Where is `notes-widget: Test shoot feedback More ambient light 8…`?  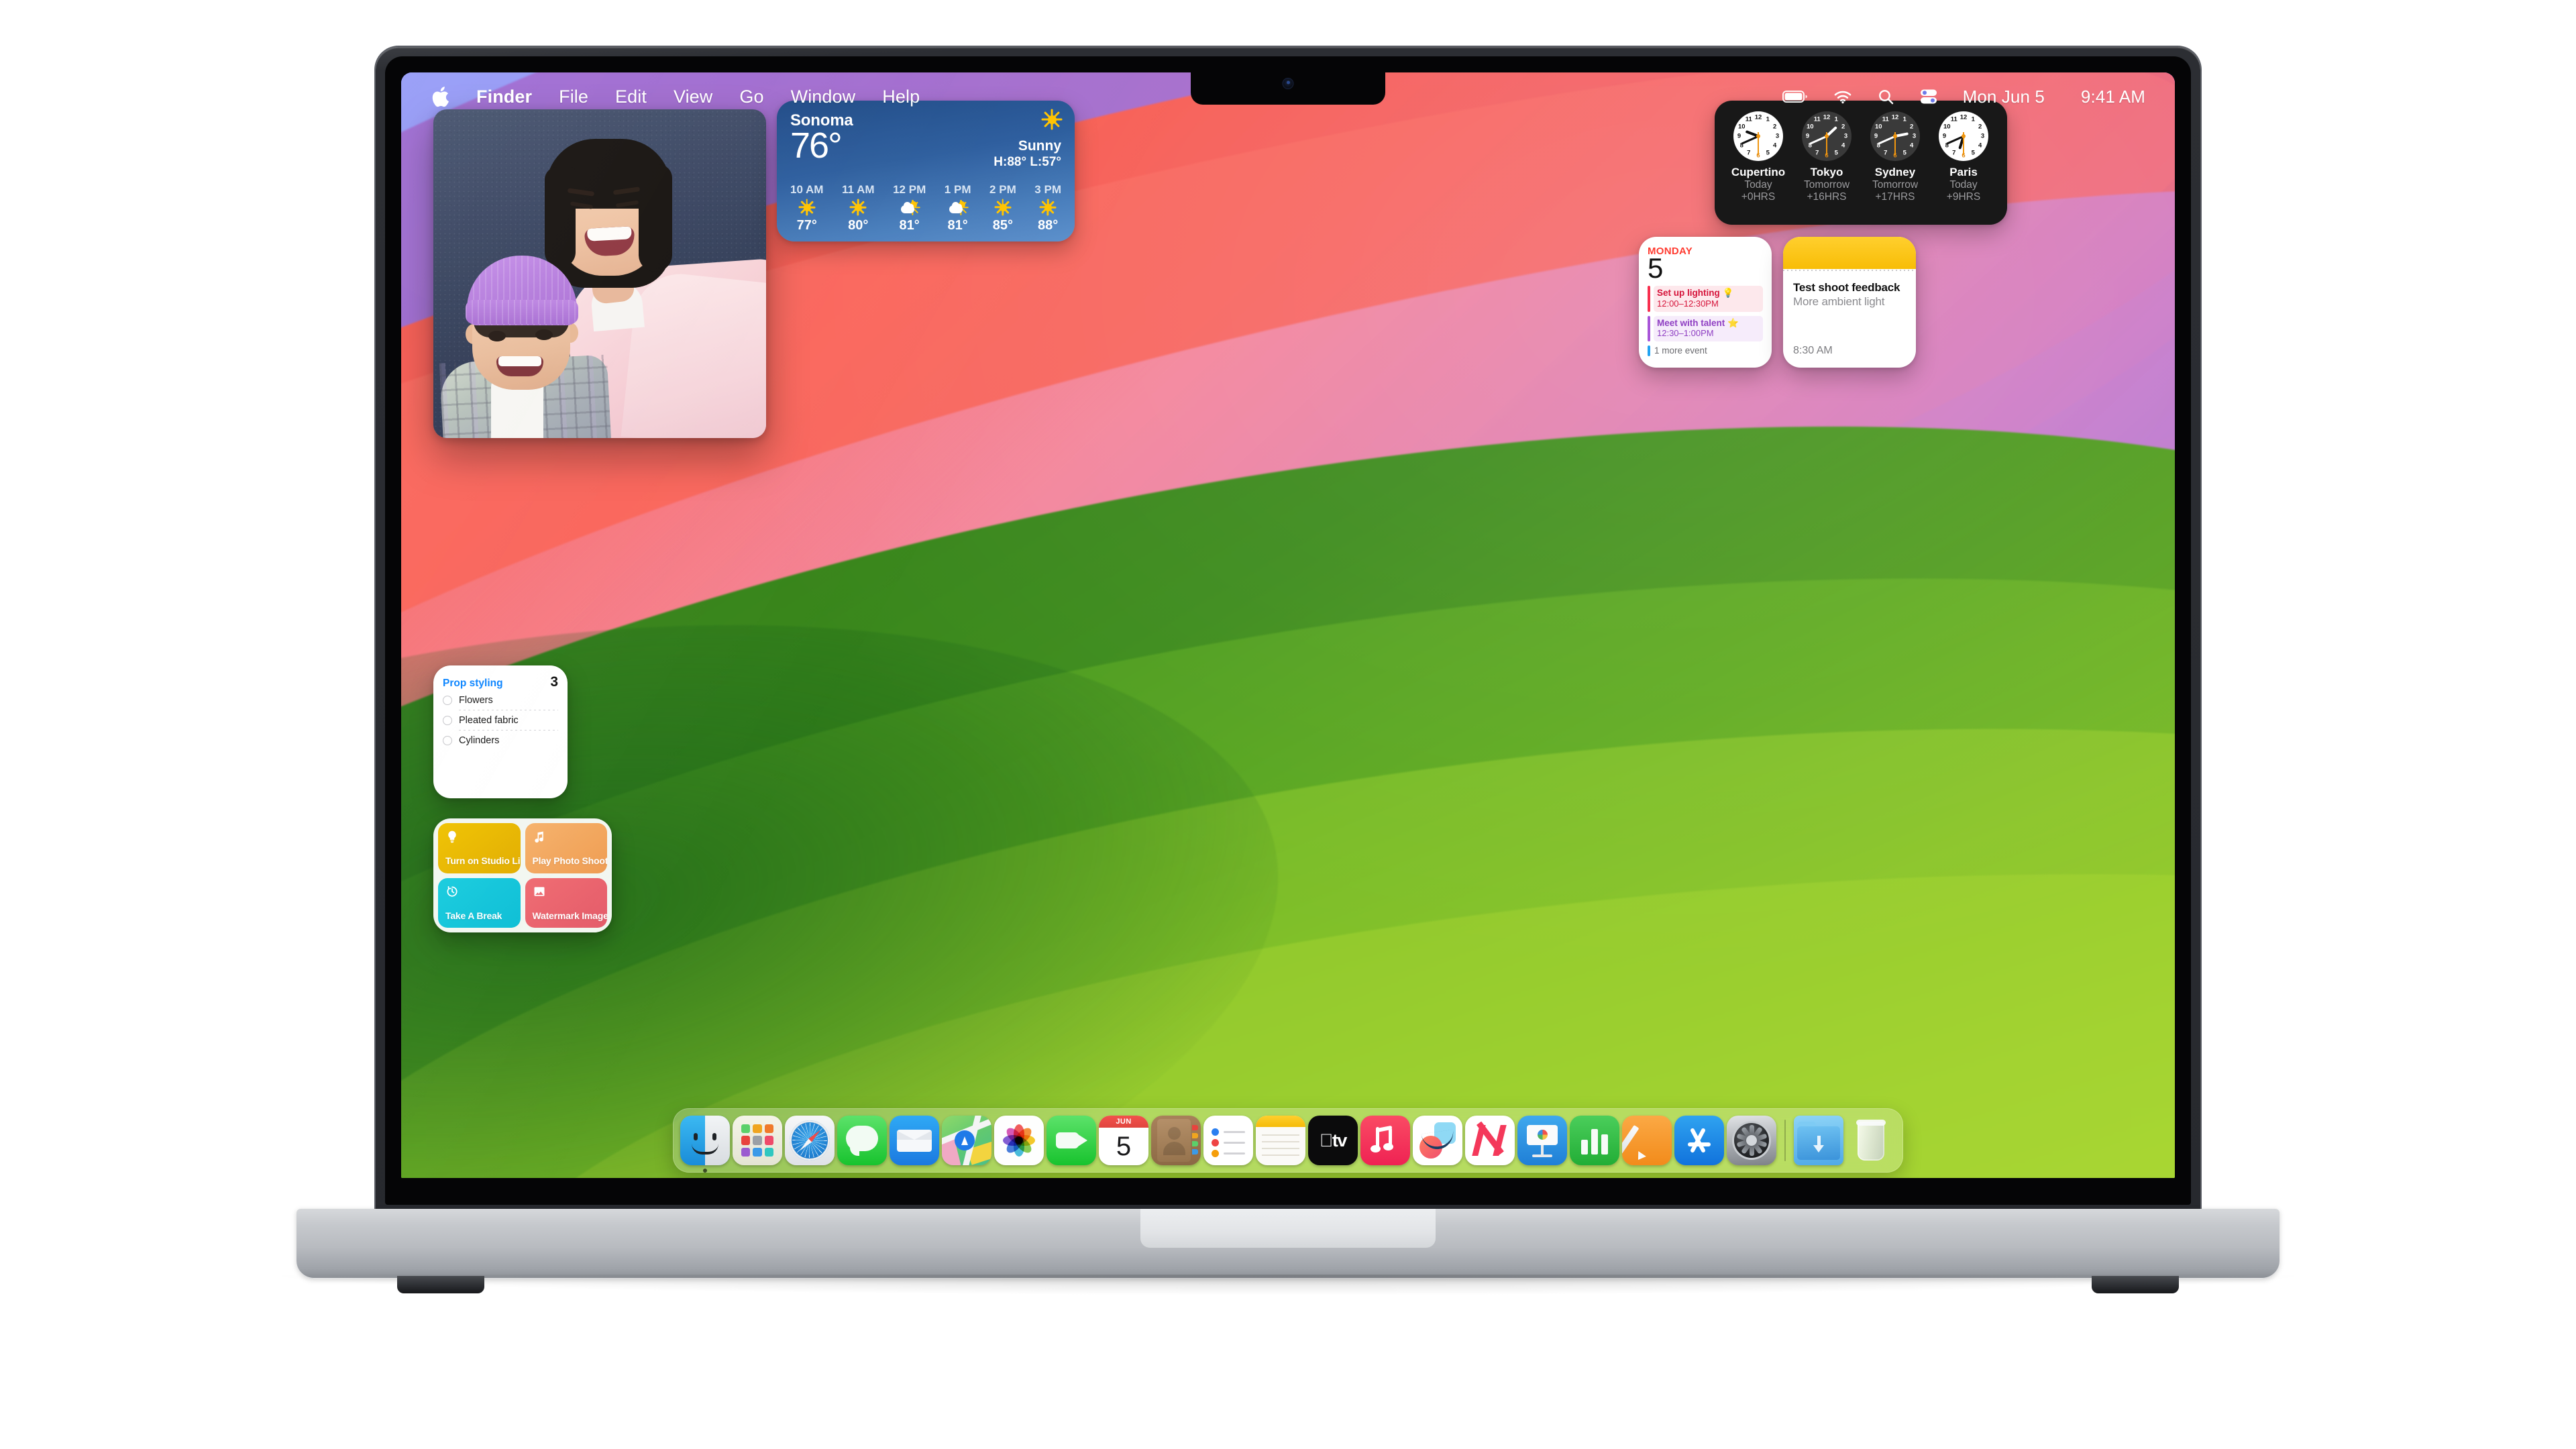 notes-widget: Test shoot feedback More ambient light 8… is located at coordinates (1849, 302).